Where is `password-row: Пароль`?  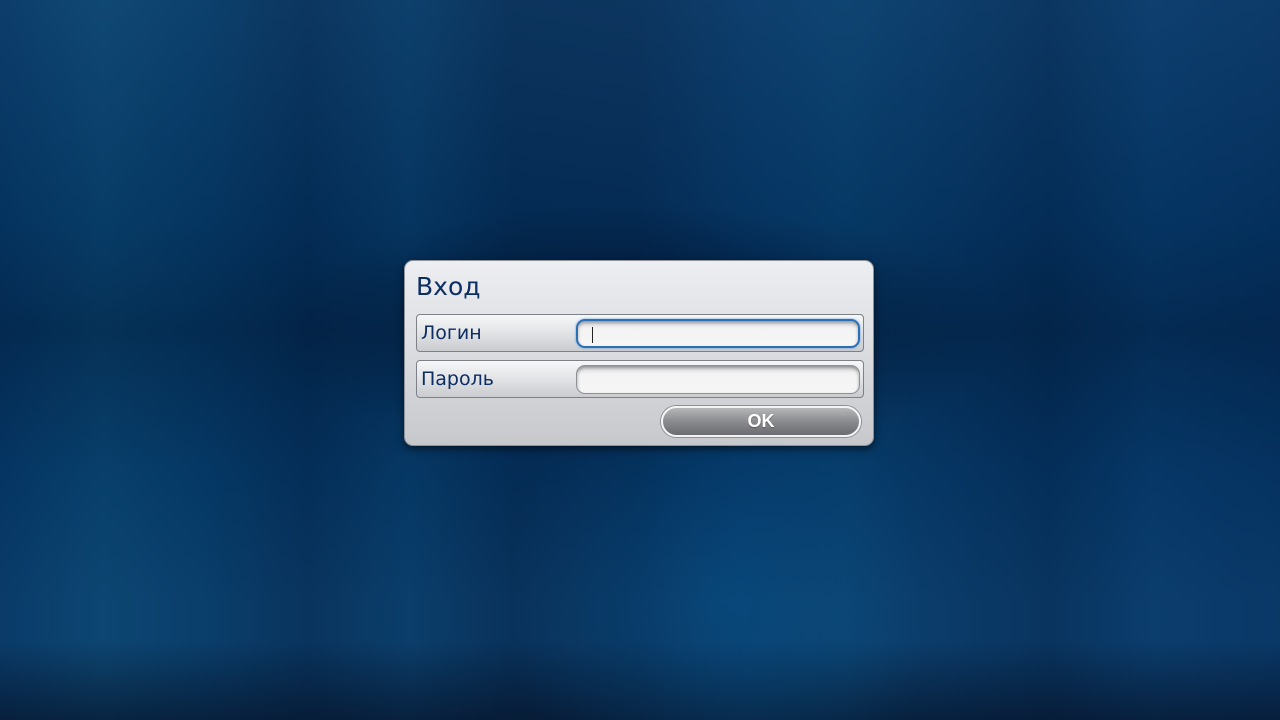
password-row: Пароль is located at coordinates (640, 379).